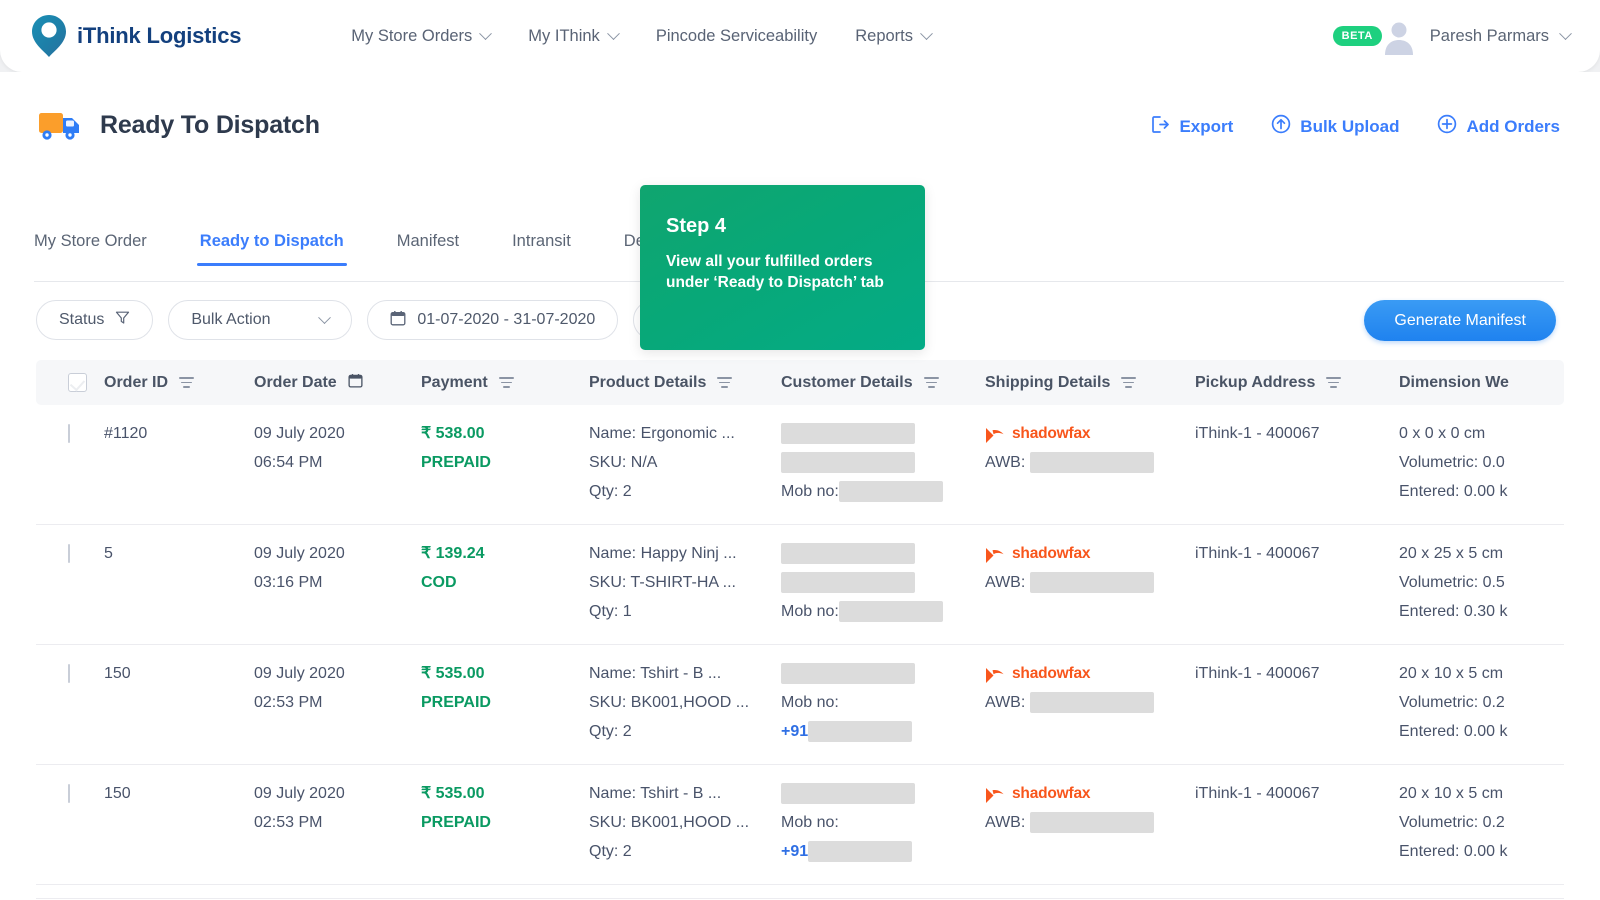 The width and height of the screenshot is (1600, 900). I want to click on column-header-shipping-details: Shipping Details, so click(1090, 383).